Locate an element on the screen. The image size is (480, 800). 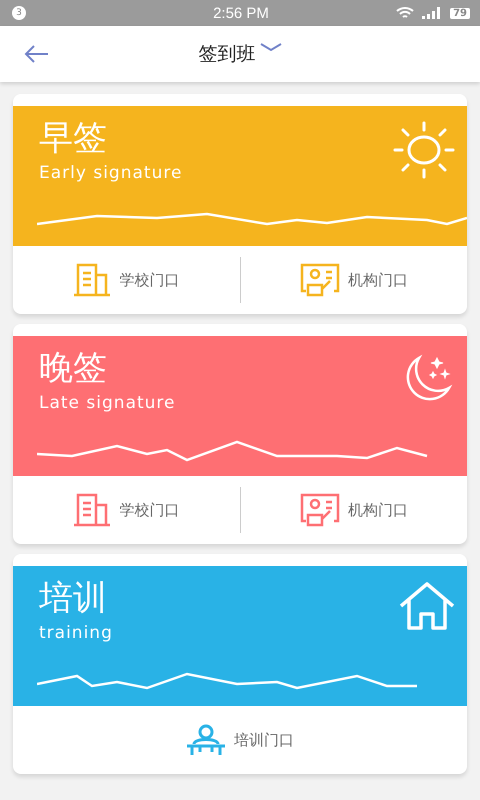
person-desk-icon is located at coordinates (206, 740).